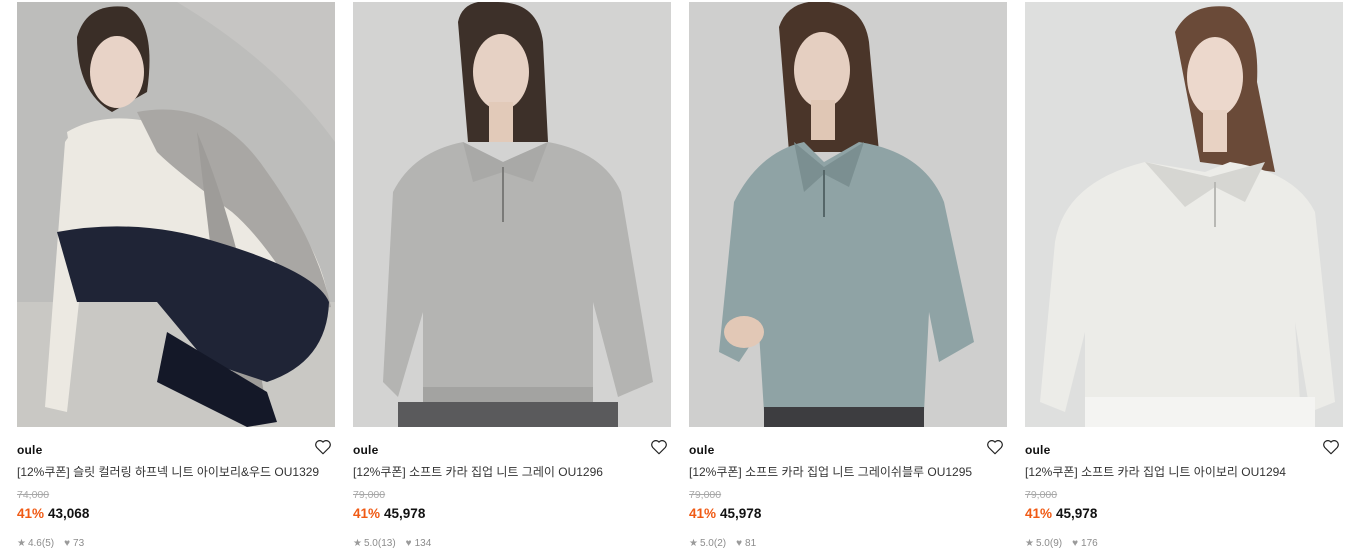 The width and height of the screenshot is (1349, 551). What do you see at coordinates (512, 544) in the screenshot?
I see `product-meta: ★ 5.0 (13) ♥ 134` at bounding box center [512, 544].